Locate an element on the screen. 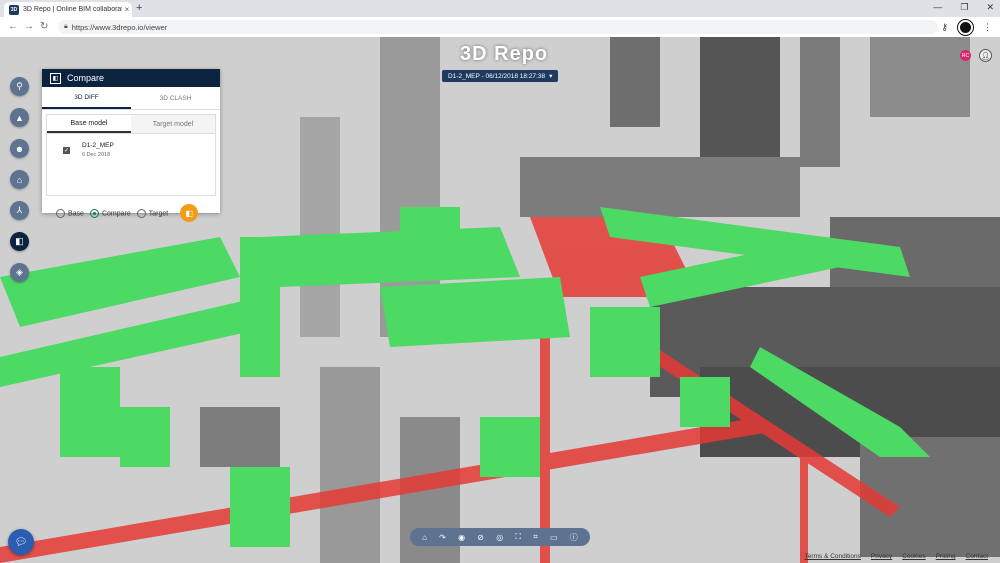 The width and height of the screenshot is (1000, 563). user-account-icon: 👤︎ is located at coordinates (985, 55).